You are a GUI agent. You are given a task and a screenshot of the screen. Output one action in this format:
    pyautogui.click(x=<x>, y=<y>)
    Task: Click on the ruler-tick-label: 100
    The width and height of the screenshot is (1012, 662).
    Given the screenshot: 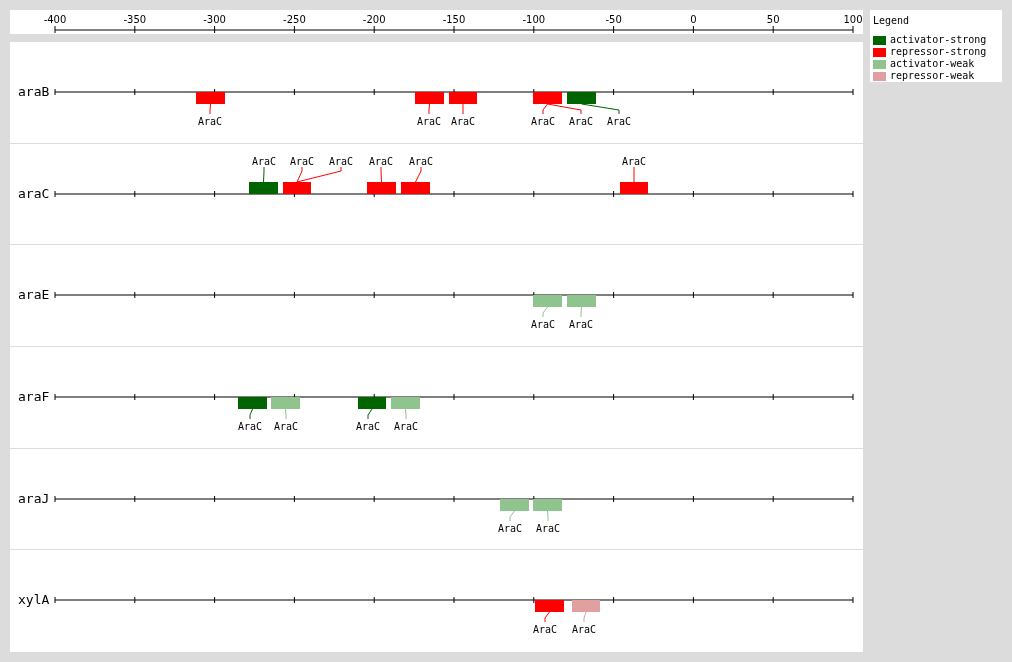 What is the action you would take?
    pyautogui.click(x=853, y=19)
    